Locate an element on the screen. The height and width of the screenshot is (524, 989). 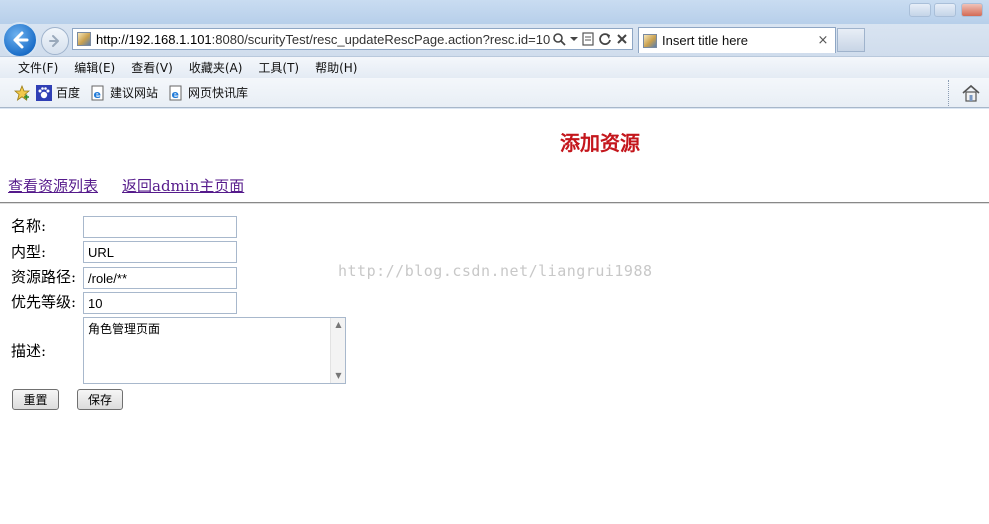
menu-file: 文件(F) is located at coordinates (38, 67).